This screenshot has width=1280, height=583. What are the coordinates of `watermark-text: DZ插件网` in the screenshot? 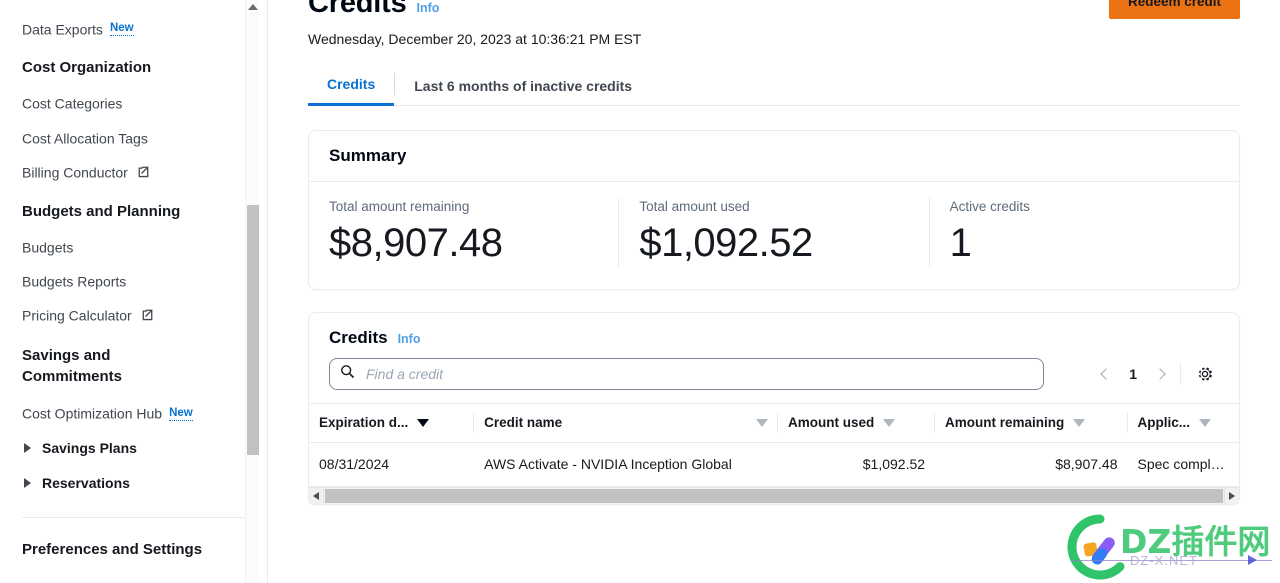 It's located at (1195, 541).